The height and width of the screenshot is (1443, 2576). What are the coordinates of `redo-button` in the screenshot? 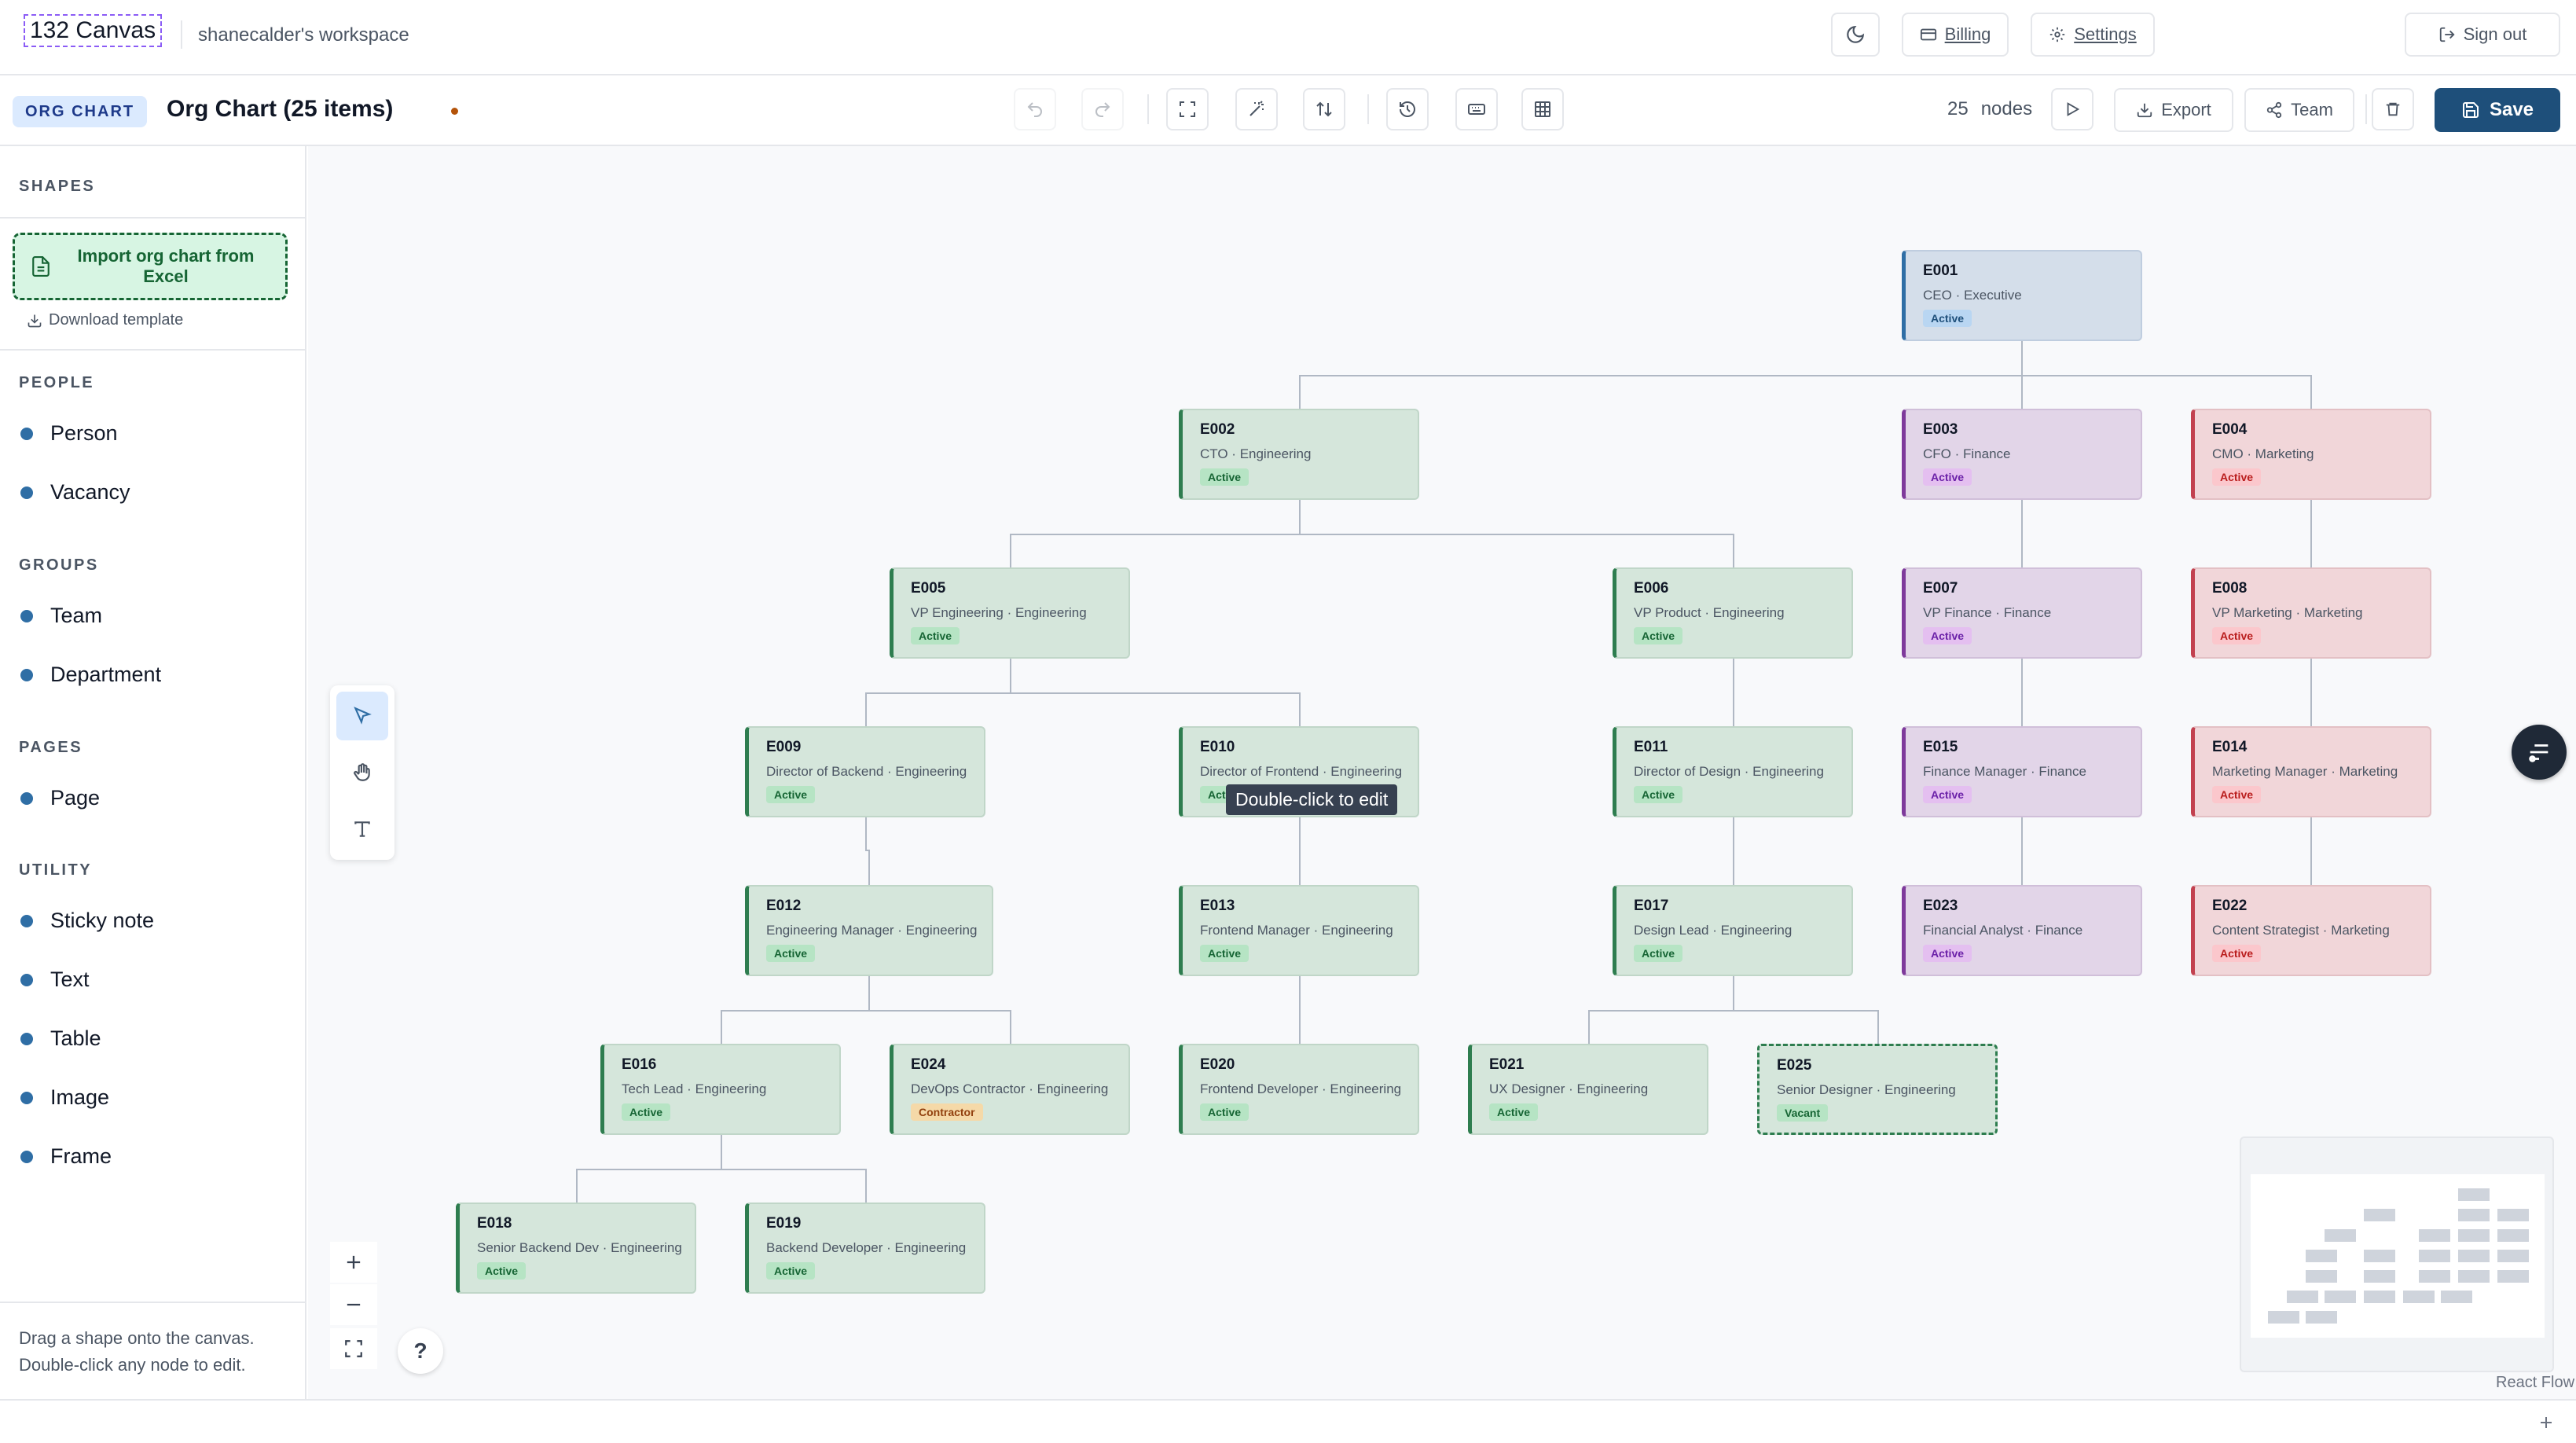 It's located at (1102, 109).